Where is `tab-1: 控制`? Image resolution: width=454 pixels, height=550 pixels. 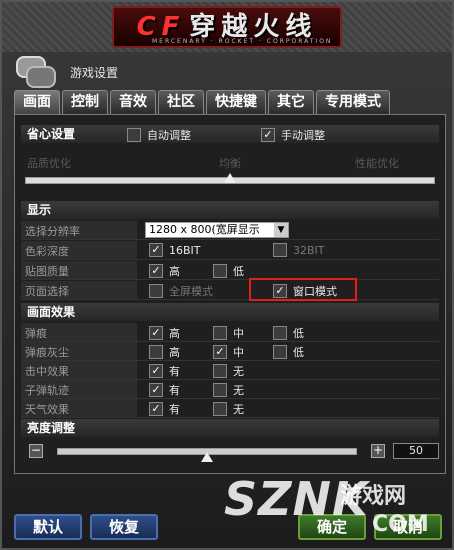
tab-1: 控制 is located at coordinates (85, 102).